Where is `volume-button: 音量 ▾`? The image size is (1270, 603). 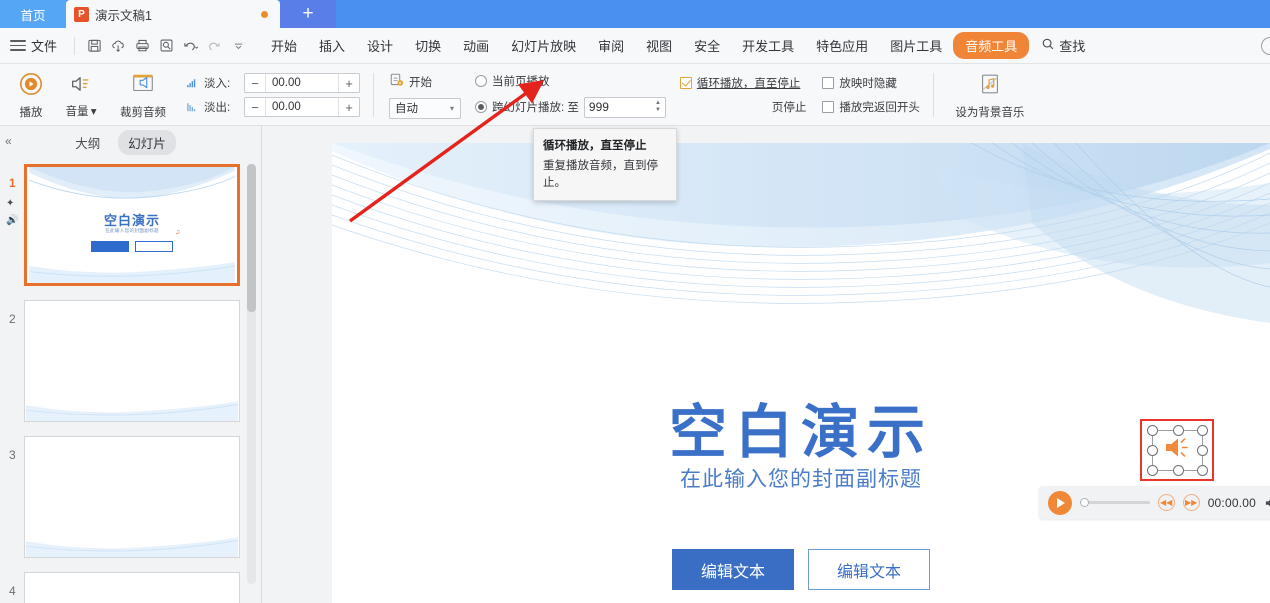
volume-button: 音量 ▾ is located at coordinates (81, 95).